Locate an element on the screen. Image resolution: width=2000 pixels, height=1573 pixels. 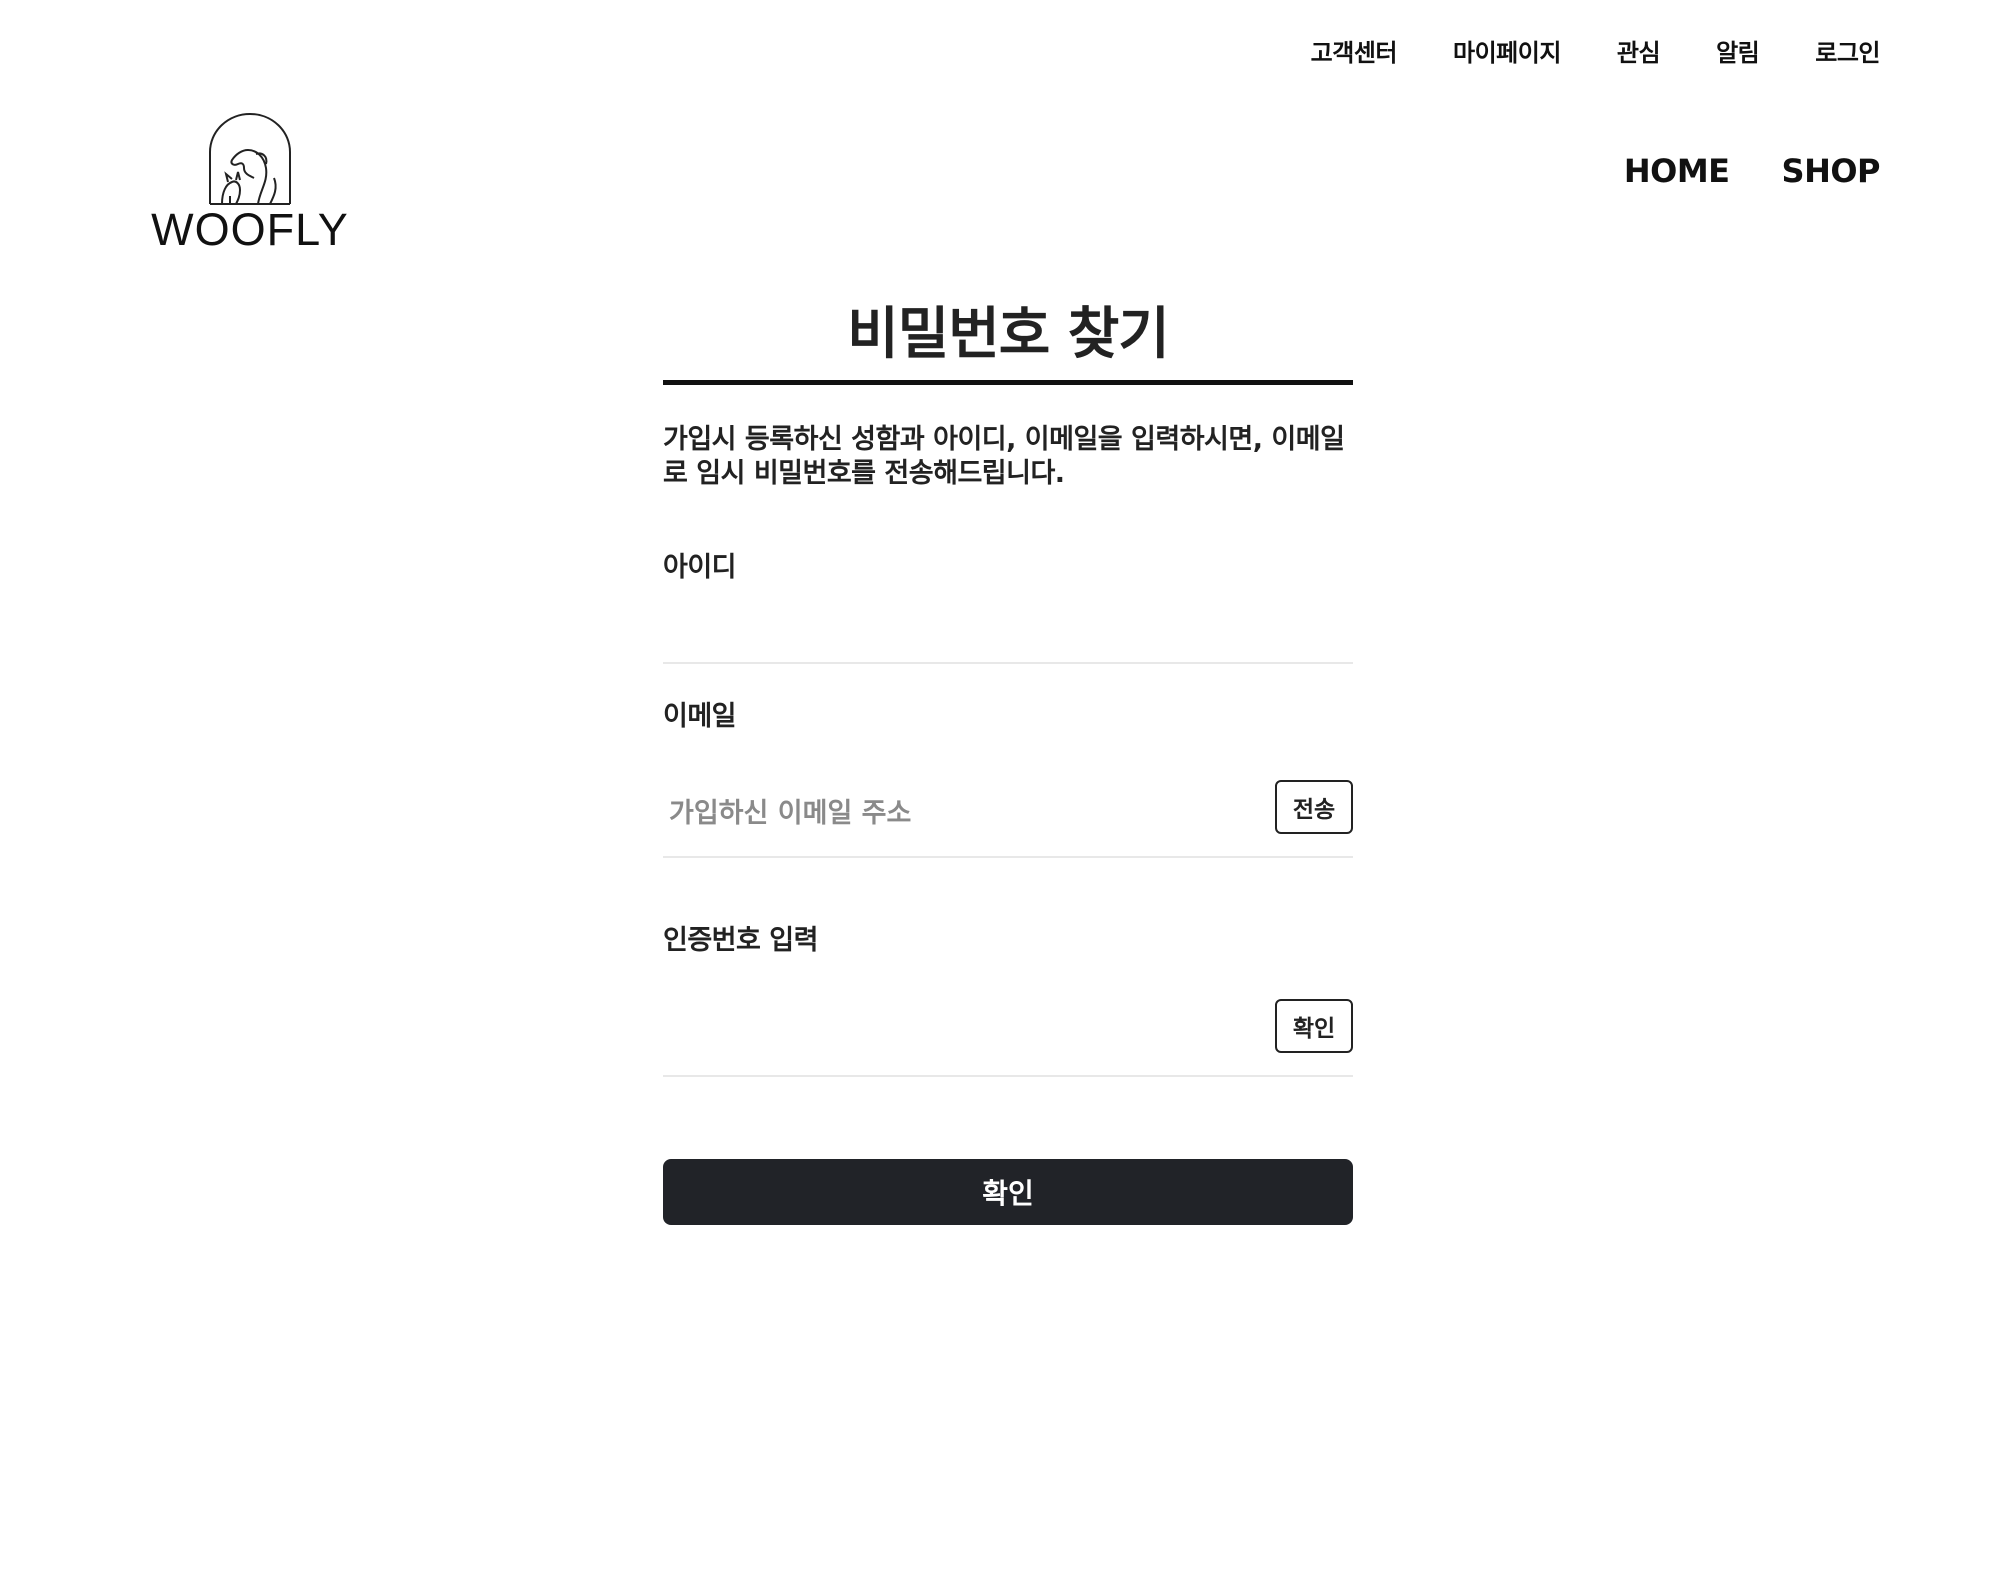
nav-customer-center-link: 고객센터 is located at coordinates (1354, 50).